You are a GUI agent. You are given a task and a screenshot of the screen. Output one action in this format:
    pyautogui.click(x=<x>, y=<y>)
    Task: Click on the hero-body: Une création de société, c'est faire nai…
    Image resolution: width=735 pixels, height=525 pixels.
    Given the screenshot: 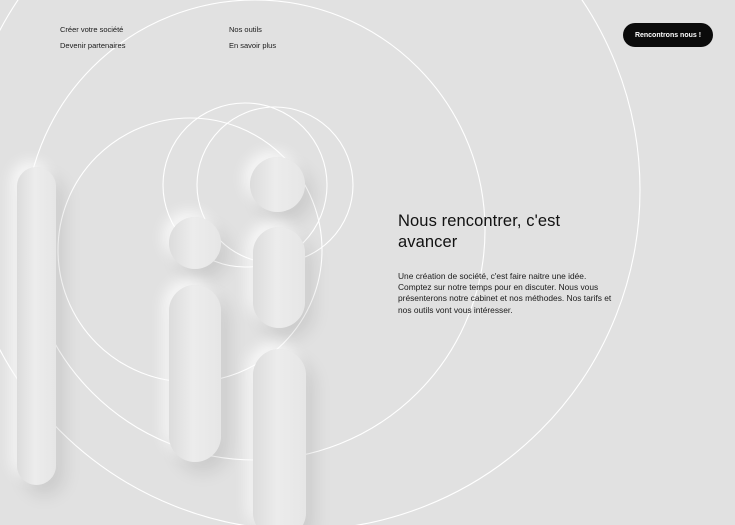 What is the action you would take?
    pyautogui.click(x=505, y=293)
    